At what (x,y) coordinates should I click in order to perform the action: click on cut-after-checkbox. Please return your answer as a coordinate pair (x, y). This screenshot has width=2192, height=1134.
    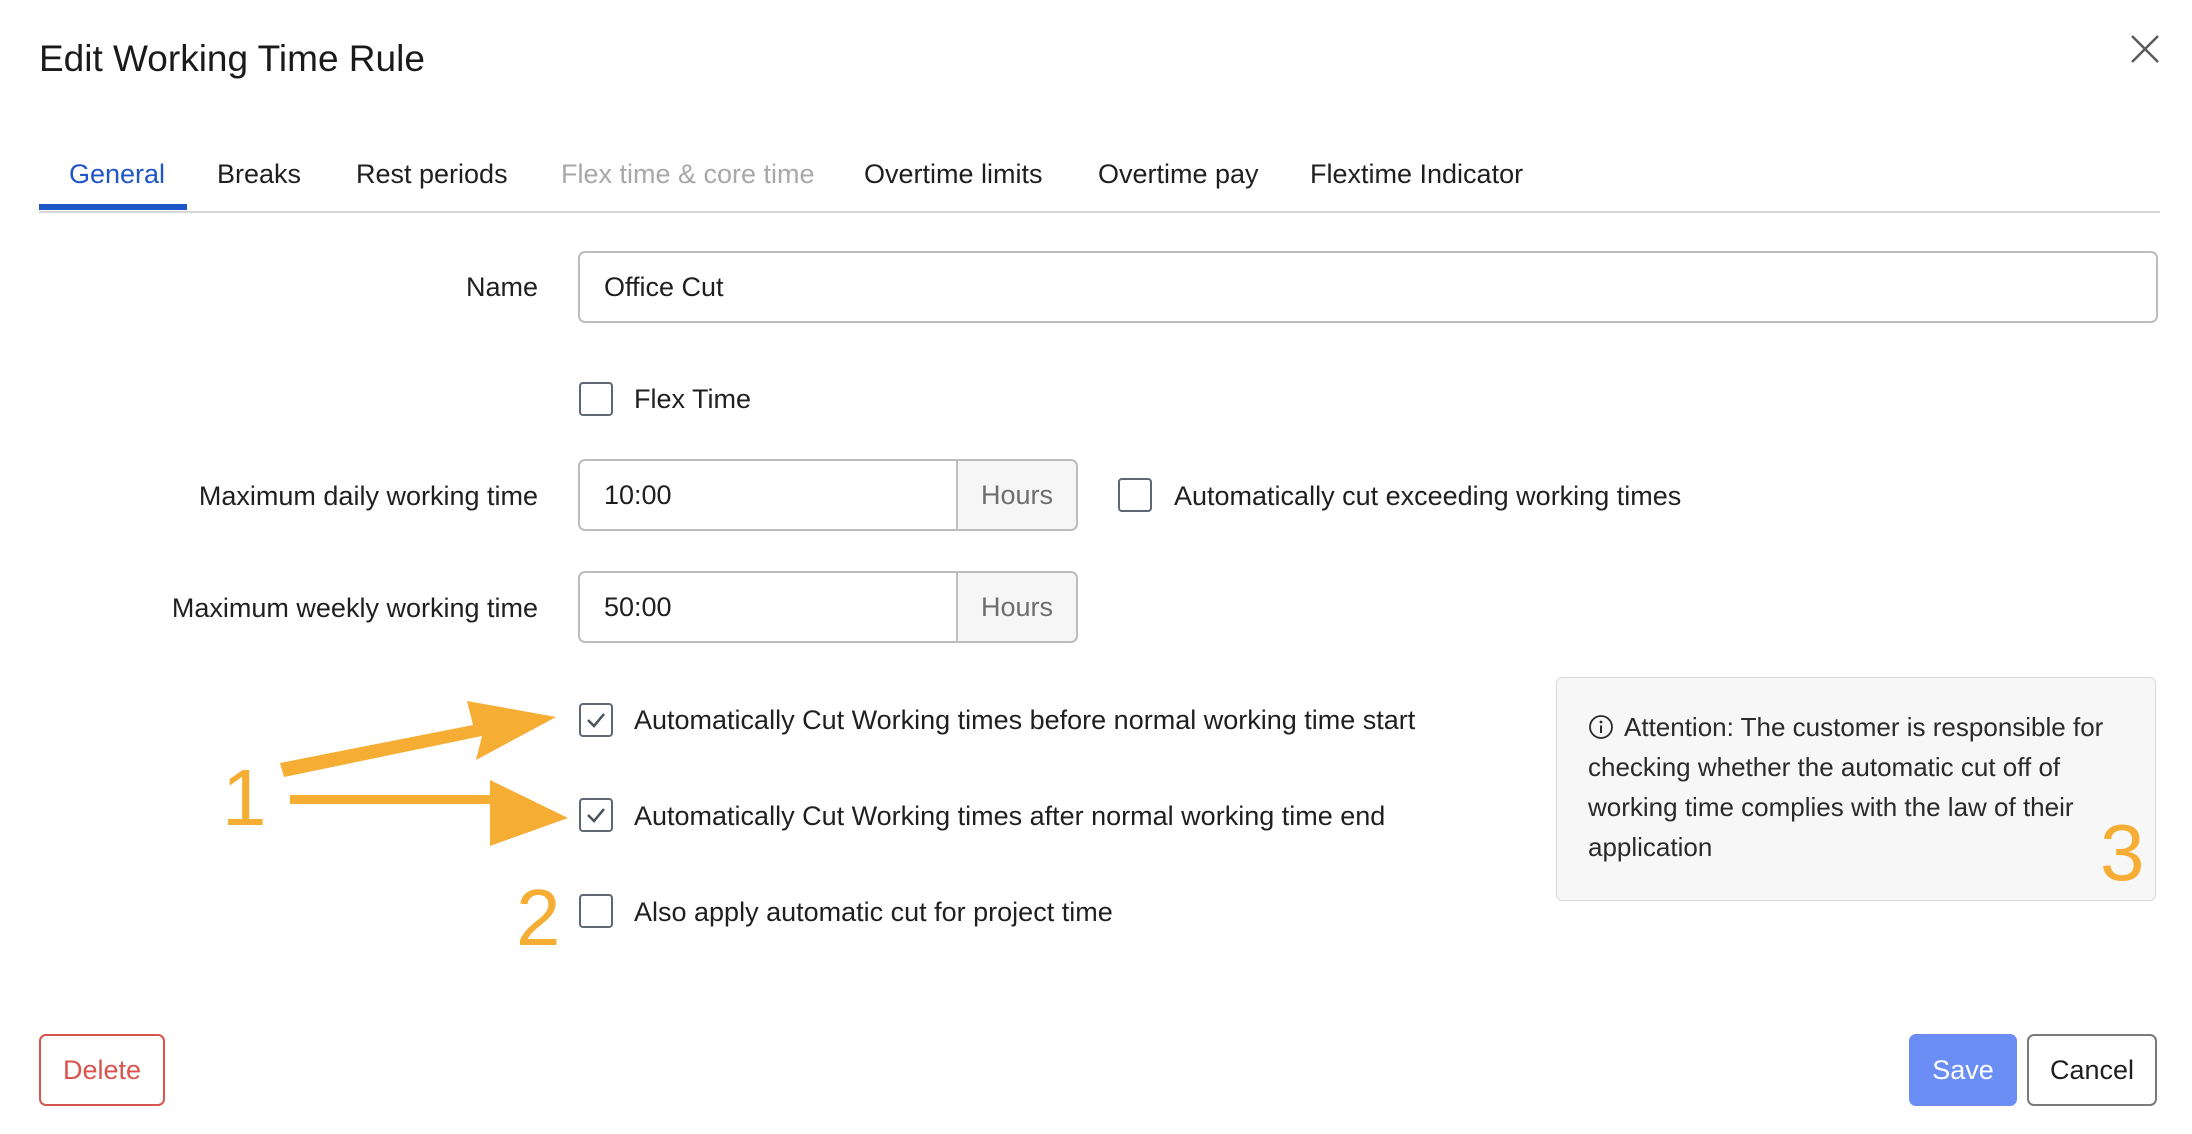
    Looking at the image, I should click on (596, 815).